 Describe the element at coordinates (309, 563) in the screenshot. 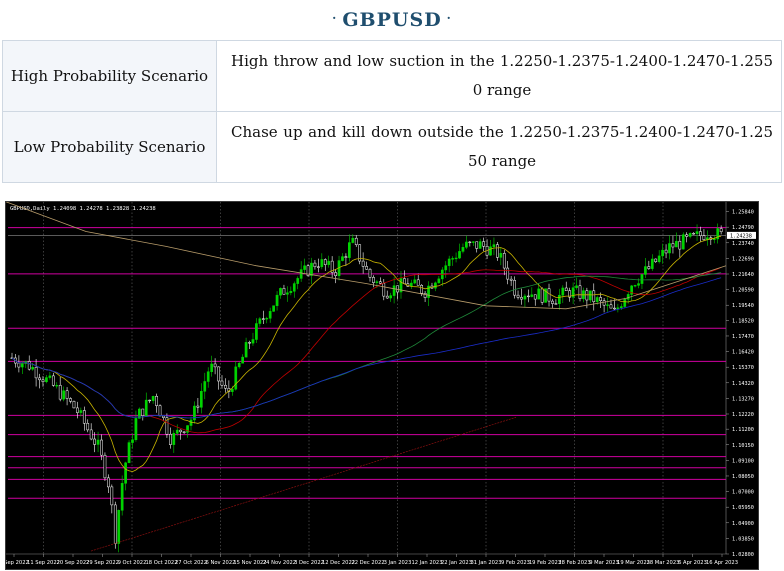

I see `date-tick-label: 3 Dec 2022` at that location.